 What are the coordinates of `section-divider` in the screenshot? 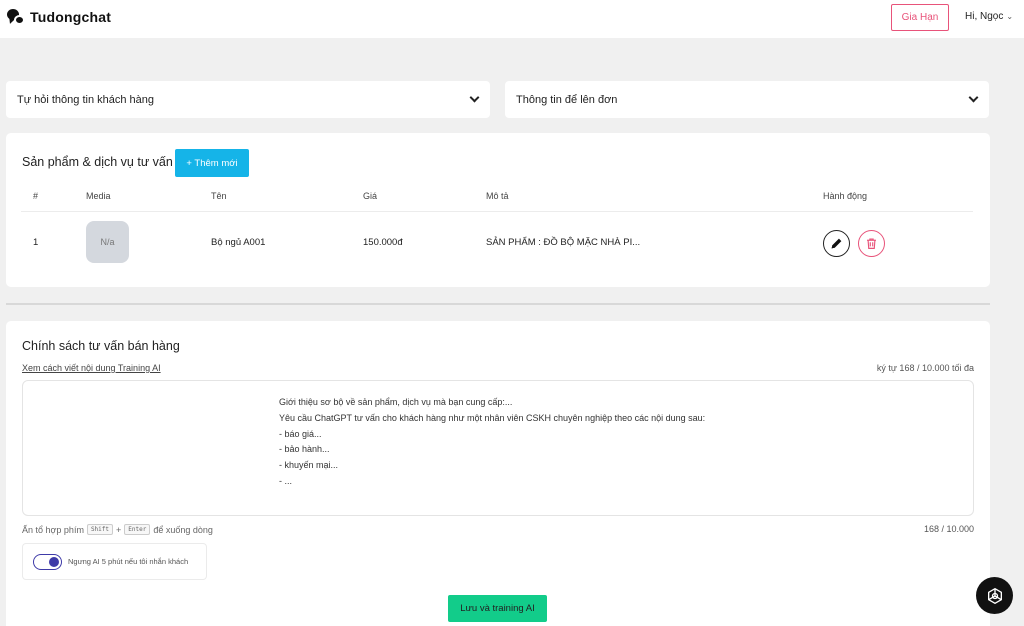 It's located at (498, 304).